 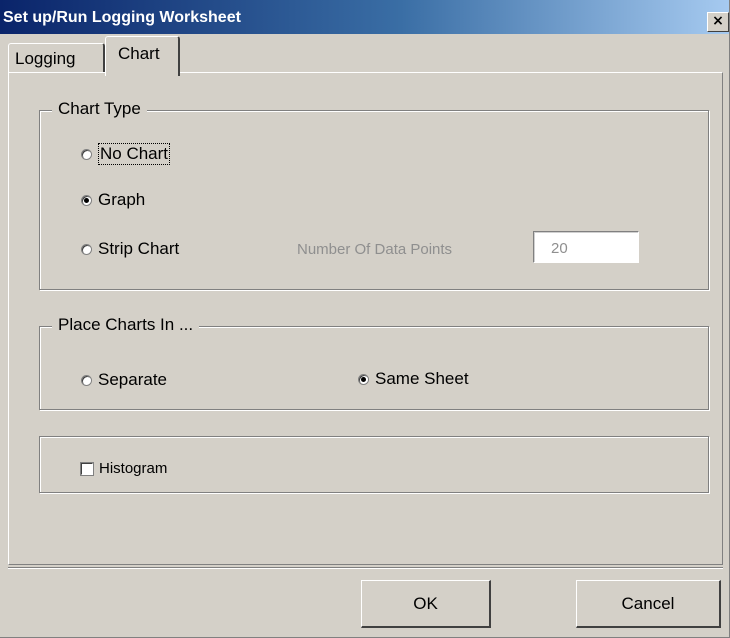 I want to click on no-chart-label: No Chart, so click(x=134, y=154).